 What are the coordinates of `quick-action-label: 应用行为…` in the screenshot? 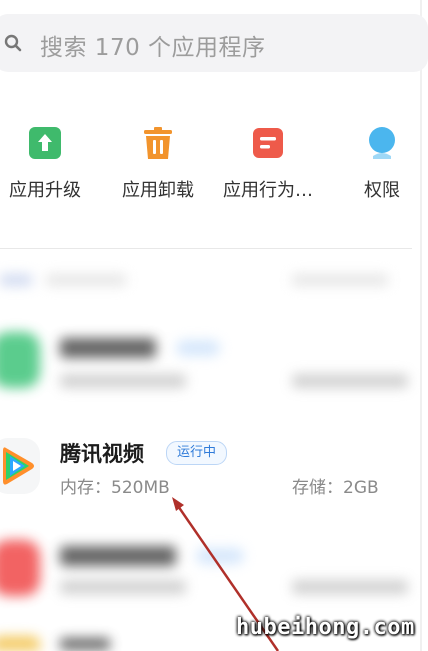 It's located at (268, 190).